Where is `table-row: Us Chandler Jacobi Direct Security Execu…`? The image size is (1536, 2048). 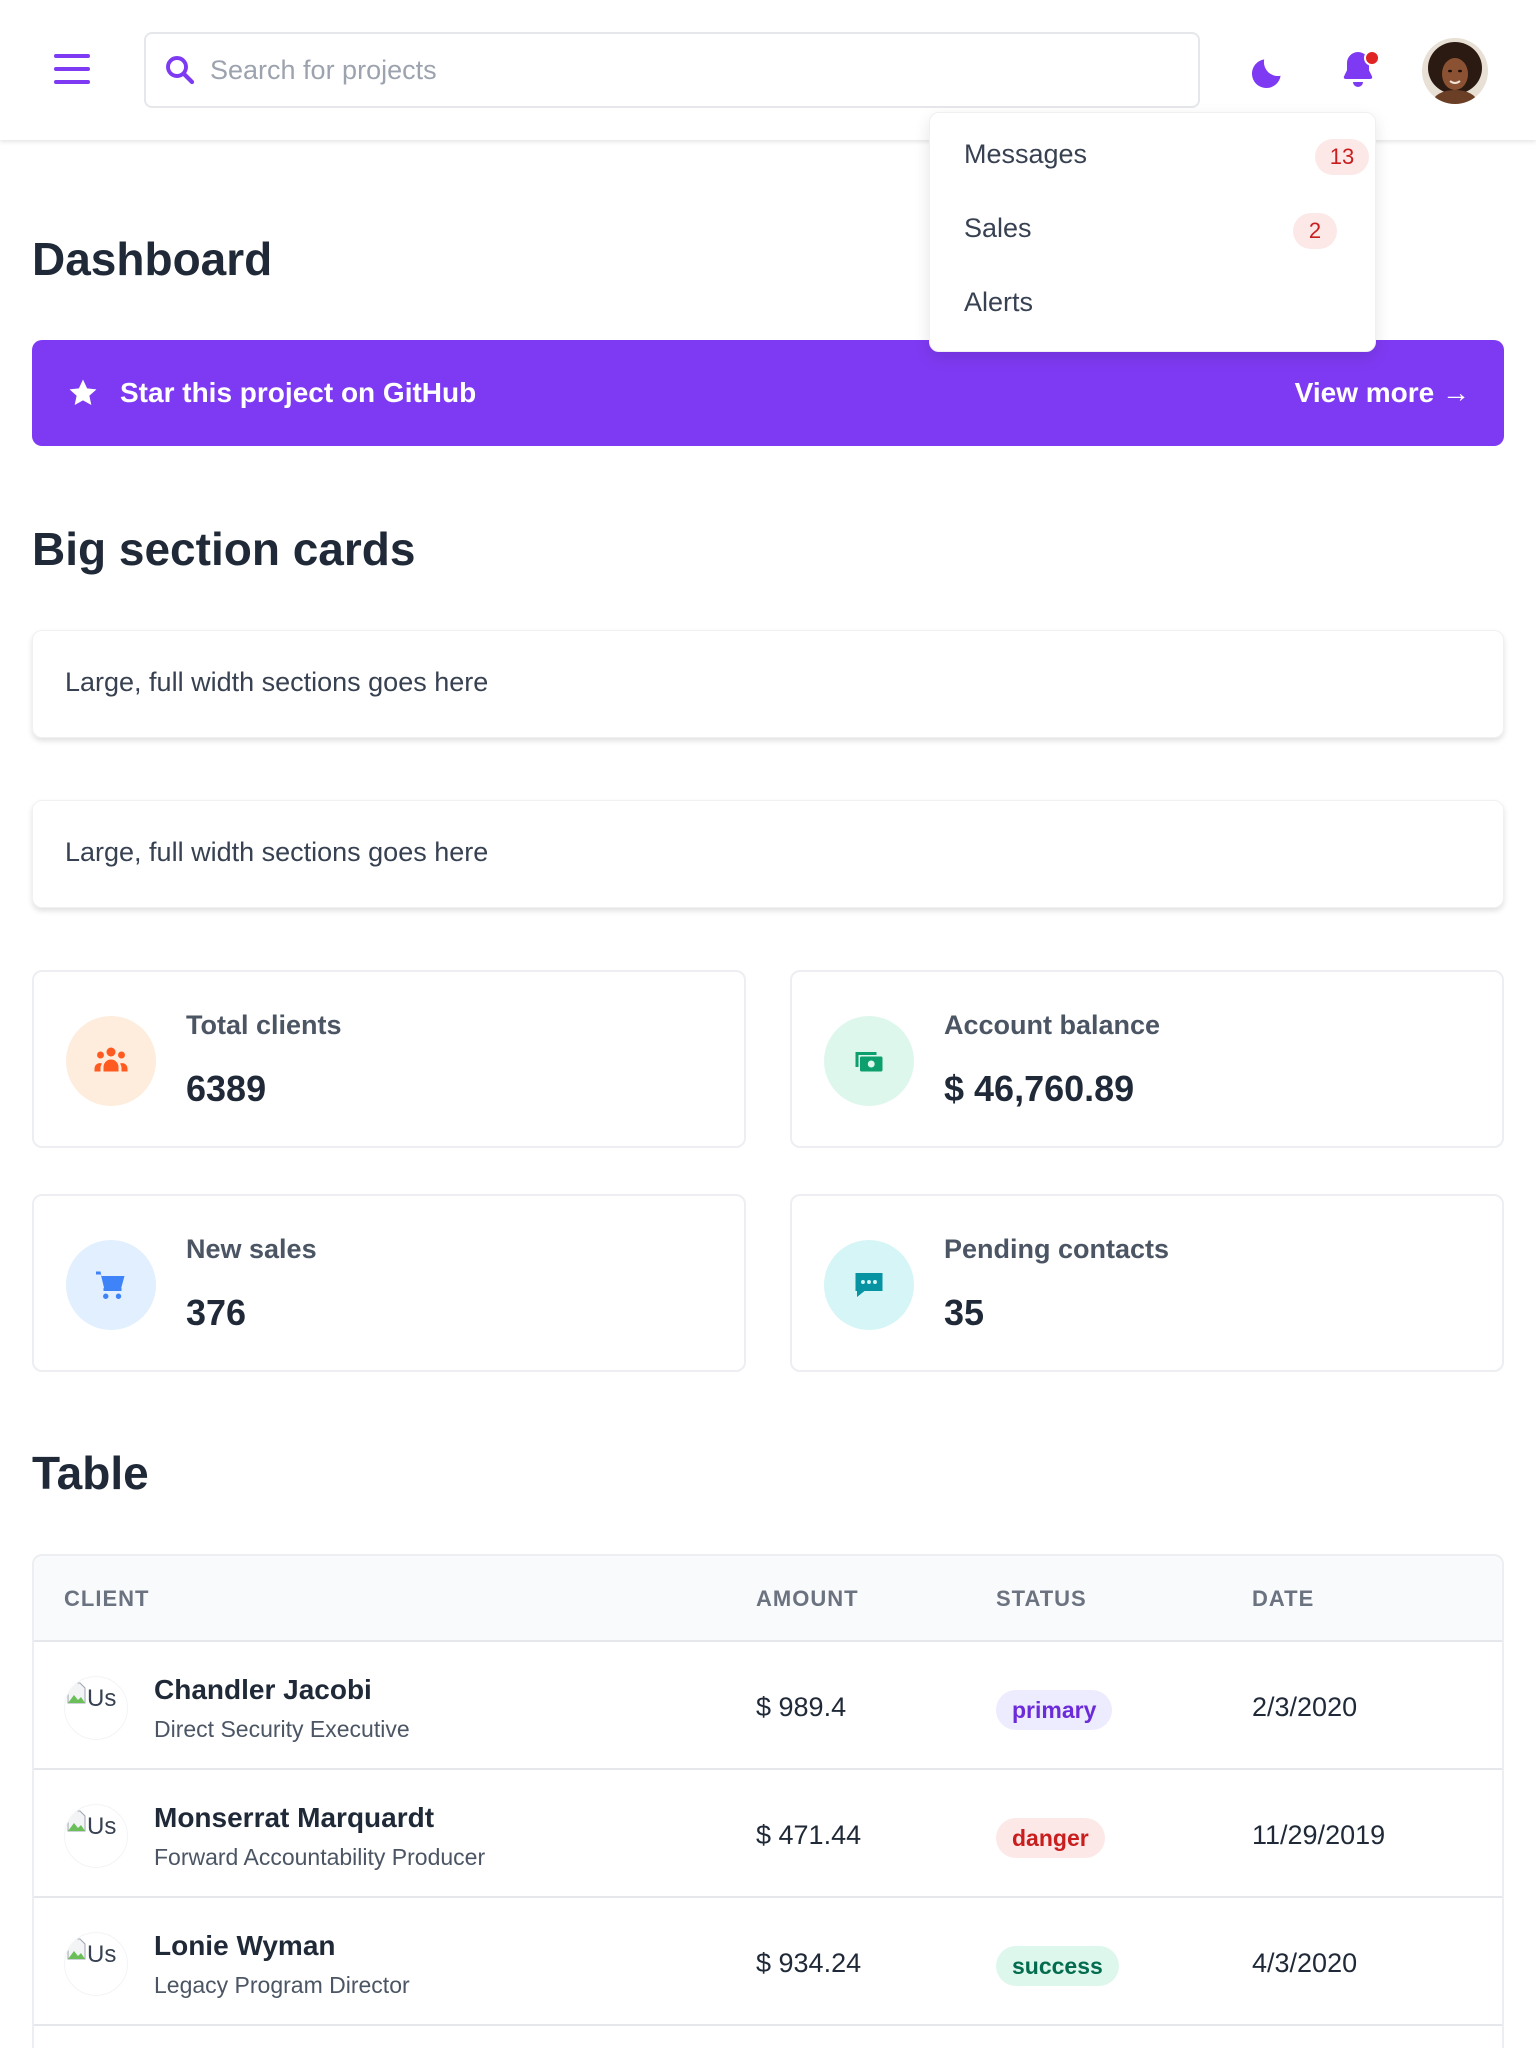
table-row: Us Chandler Jacobi Direct Security Execu… is located at coordinates (768, 1706).